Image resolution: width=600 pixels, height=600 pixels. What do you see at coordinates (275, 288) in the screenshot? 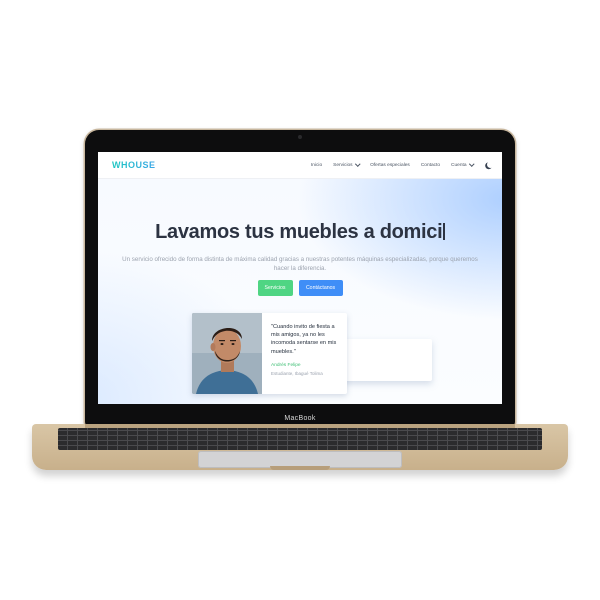
I see `servicios-button: Servicios` at bounding box center [275, 288].